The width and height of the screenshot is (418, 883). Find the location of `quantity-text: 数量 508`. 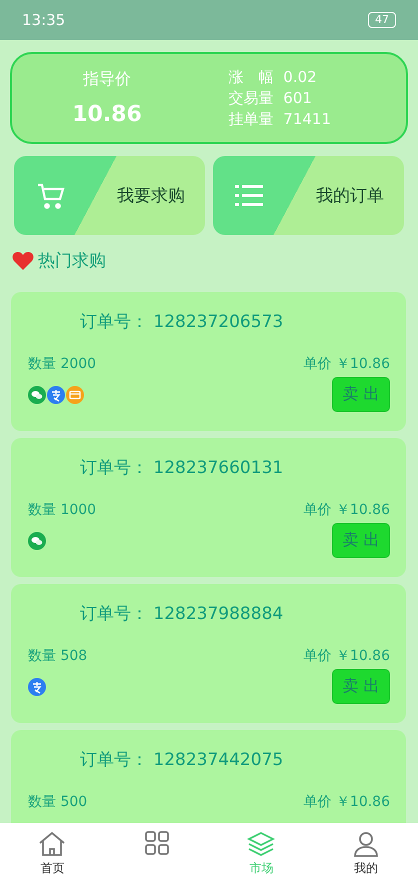

quantity-text: 数量 508 is located at coordinates (58, 656).